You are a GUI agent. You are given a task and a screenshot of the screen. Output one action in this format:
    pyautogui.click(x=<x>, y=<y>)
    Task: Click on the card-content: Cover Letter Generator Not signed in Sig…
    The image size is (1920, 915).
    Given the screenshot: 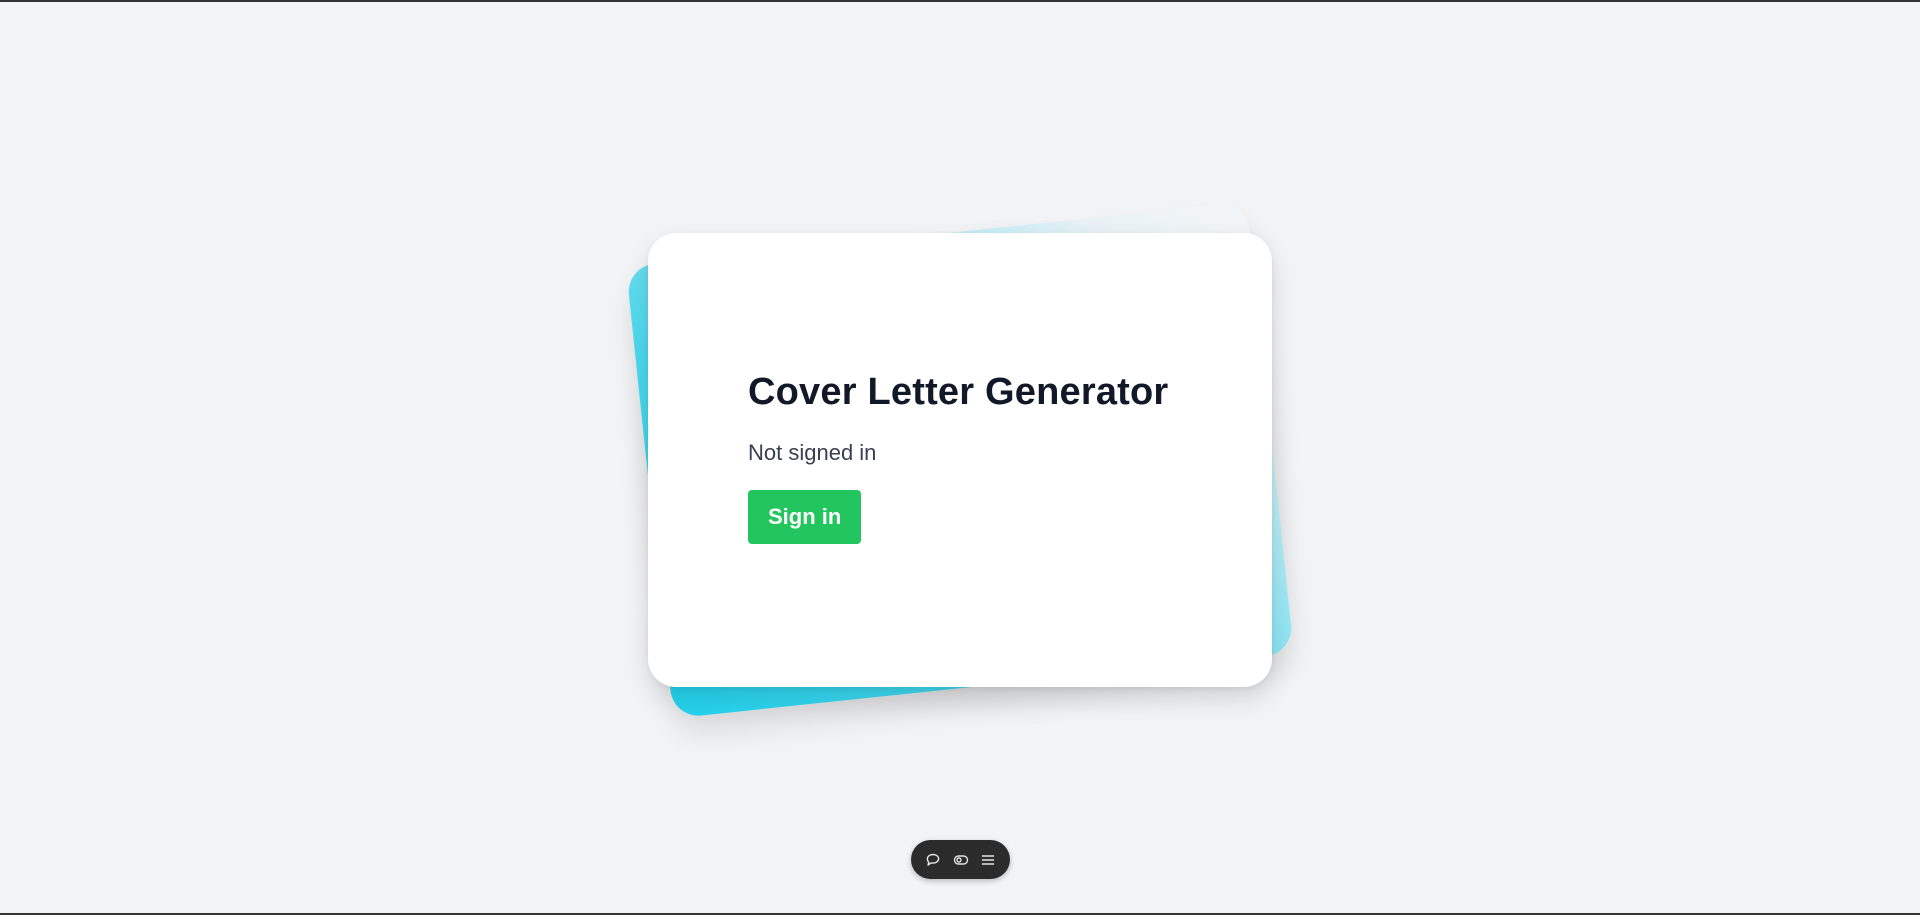 What is the action you would take?
    pyautogui.click(x=958, y=457)
    